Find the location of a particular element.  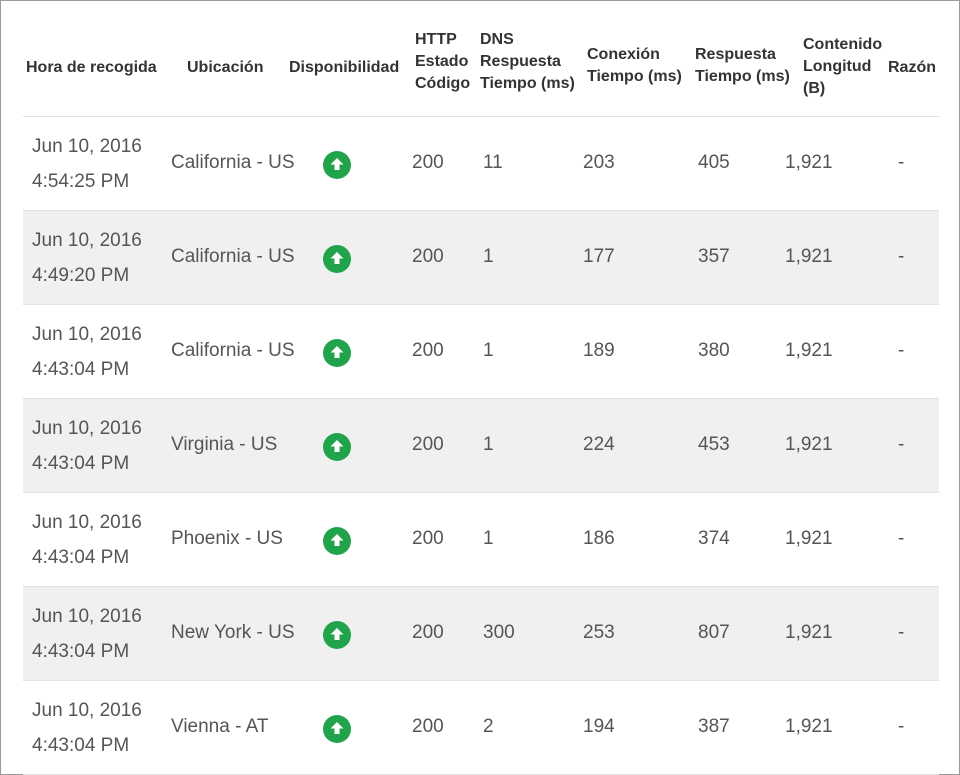

dns-time-cell: 300 is located at coordinates (499, 632).